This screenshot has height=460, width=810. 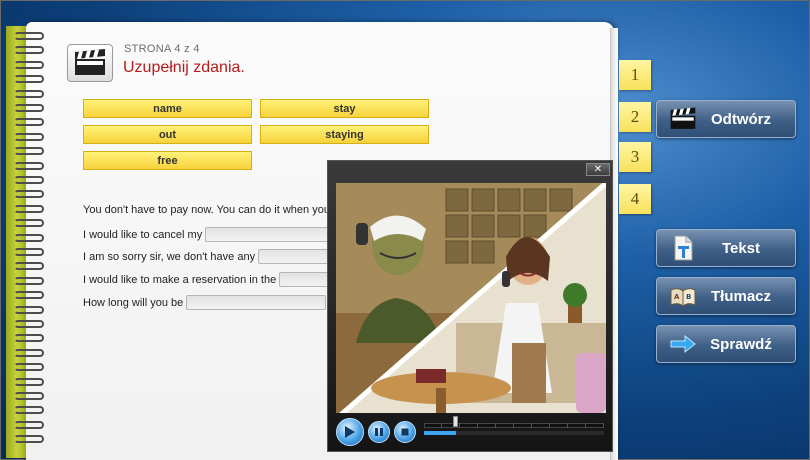 I want to click on page-tab-1: 1, so click(x=635, y=75).